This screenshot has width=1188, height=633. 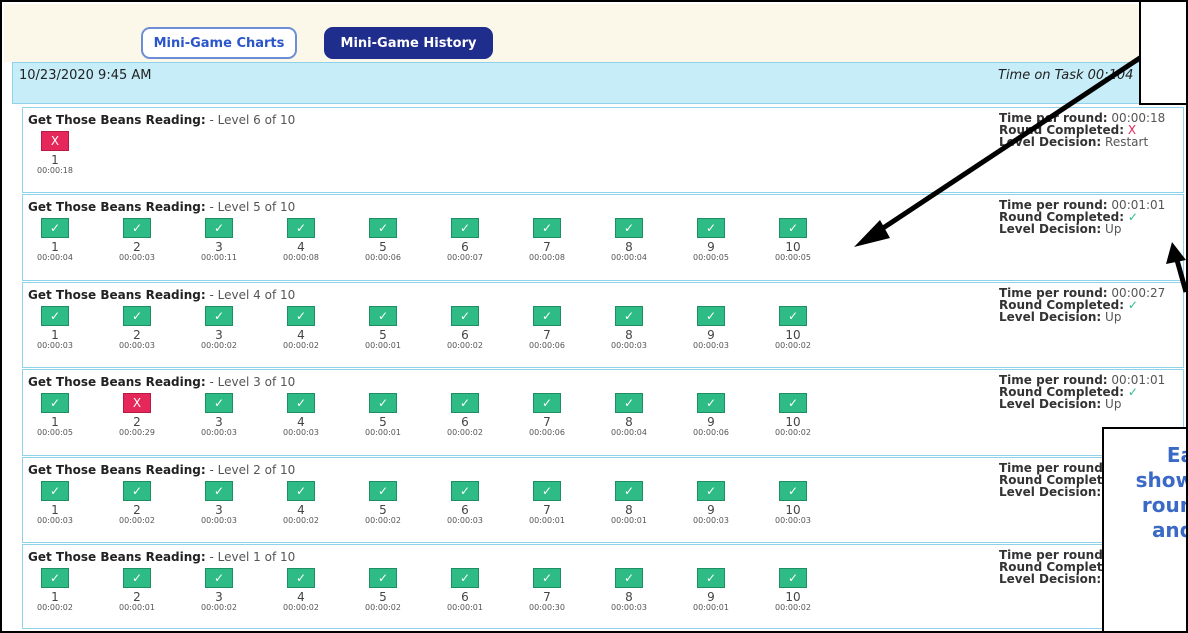 What do you see at coordinates (1144, 529) in the screenshot?
I see `callout-box-bottom: Ea show roun and` at bounding box center [1144, 529].